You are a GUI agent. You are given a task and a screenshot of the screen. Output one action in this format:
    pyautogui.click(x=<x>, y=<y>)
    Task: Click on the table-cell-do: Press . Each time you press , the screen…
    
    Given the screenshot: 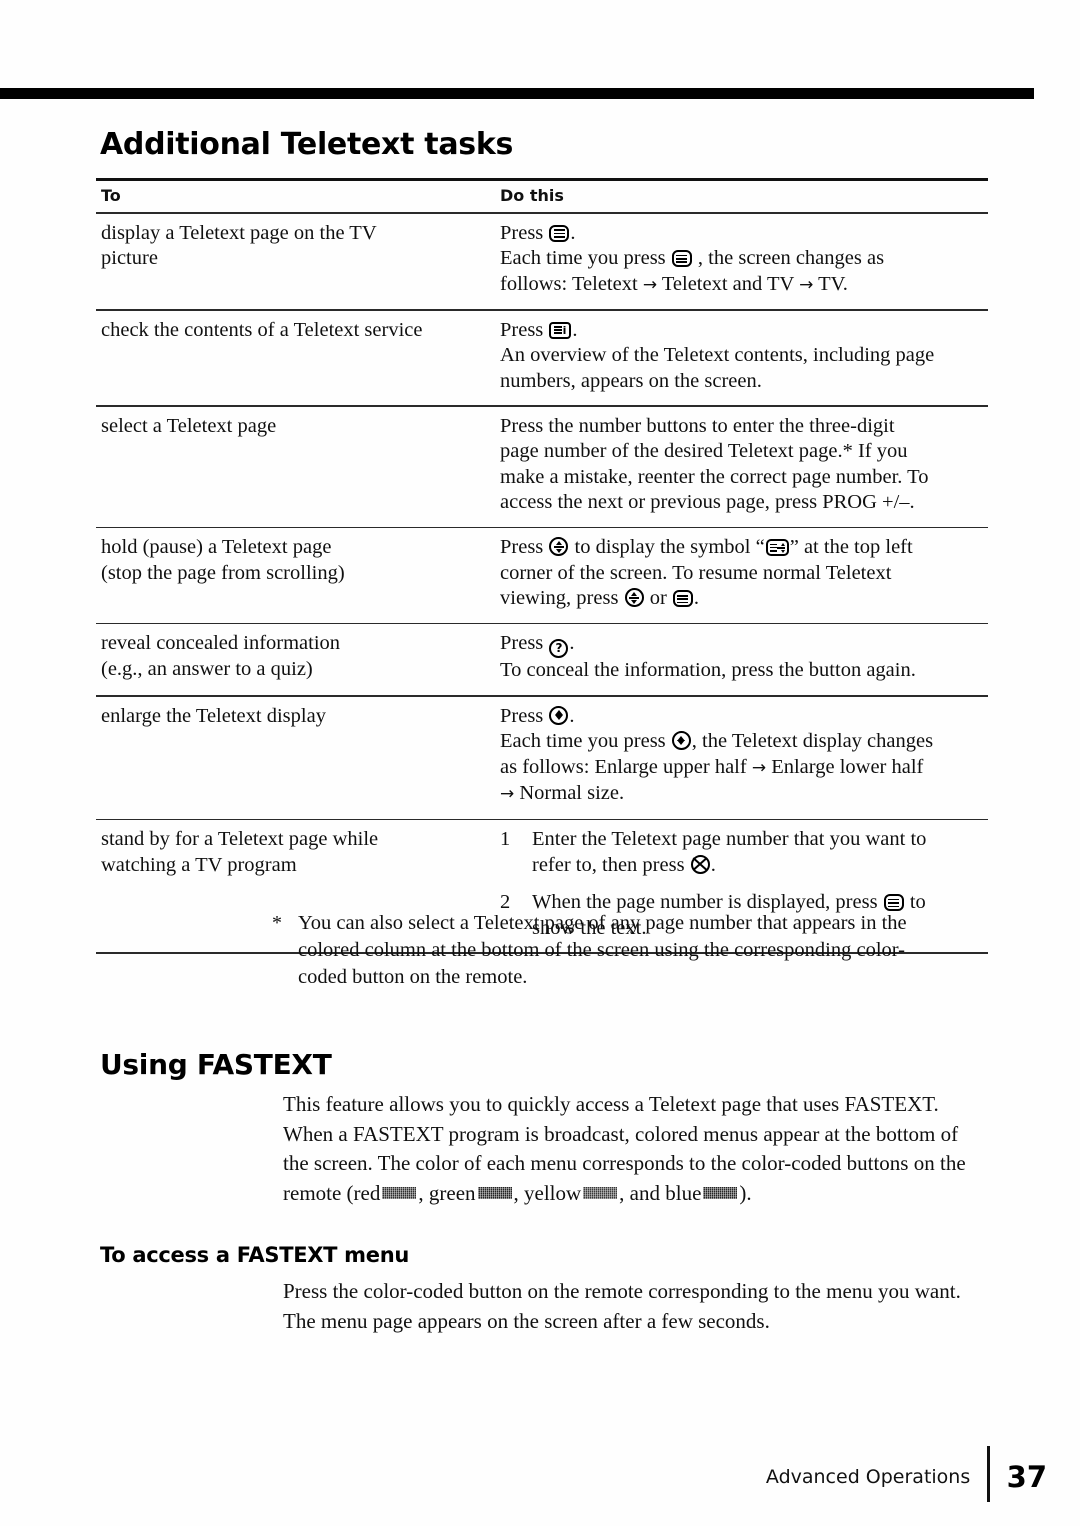 What is the action you would take?
    pyautogui.click(x=744, y=262)
    